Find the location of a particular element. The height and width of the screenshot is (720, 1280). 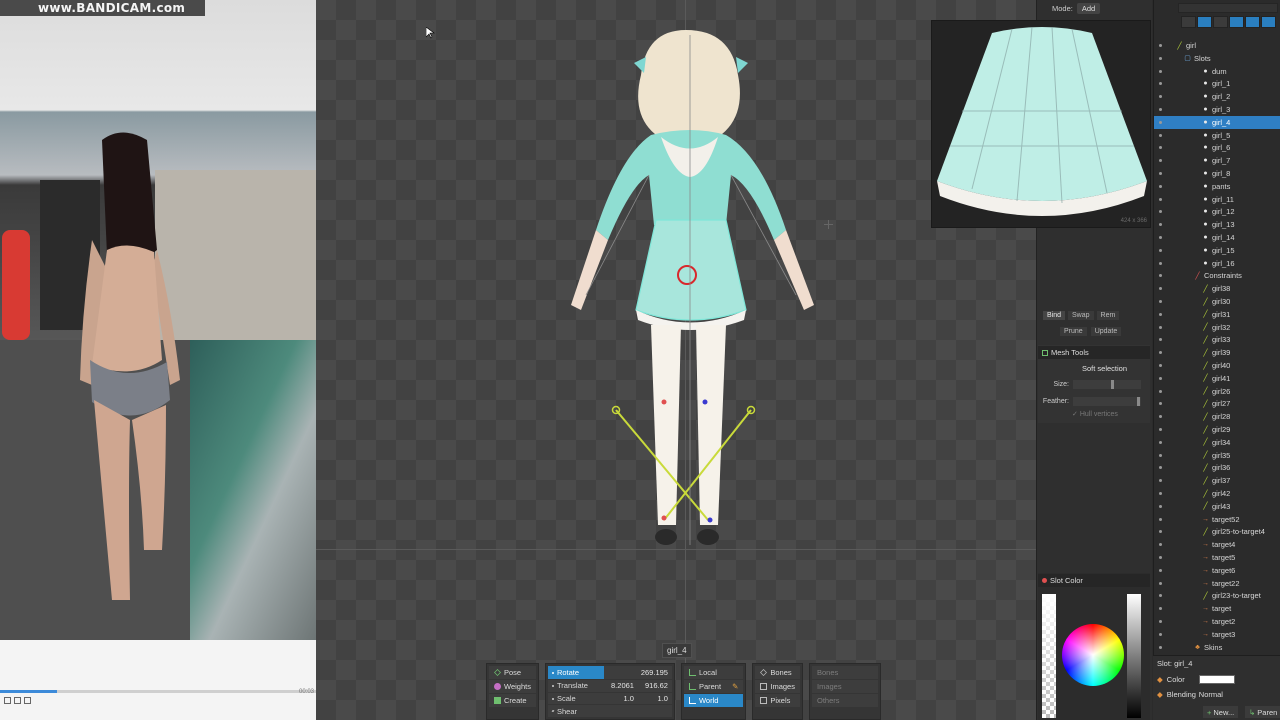

tree-item: ● girl_4 is located at coordinates (1217, 122).